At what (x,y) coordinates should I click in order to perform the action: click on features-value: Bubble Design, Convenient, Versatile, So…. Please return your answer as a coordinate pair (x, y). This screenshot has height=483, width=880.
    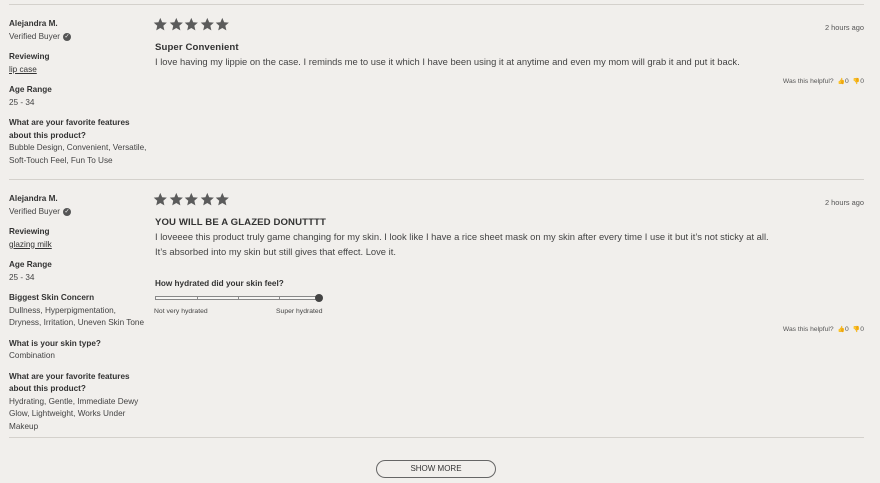
    Looking at the image, I should click on (79, 154).